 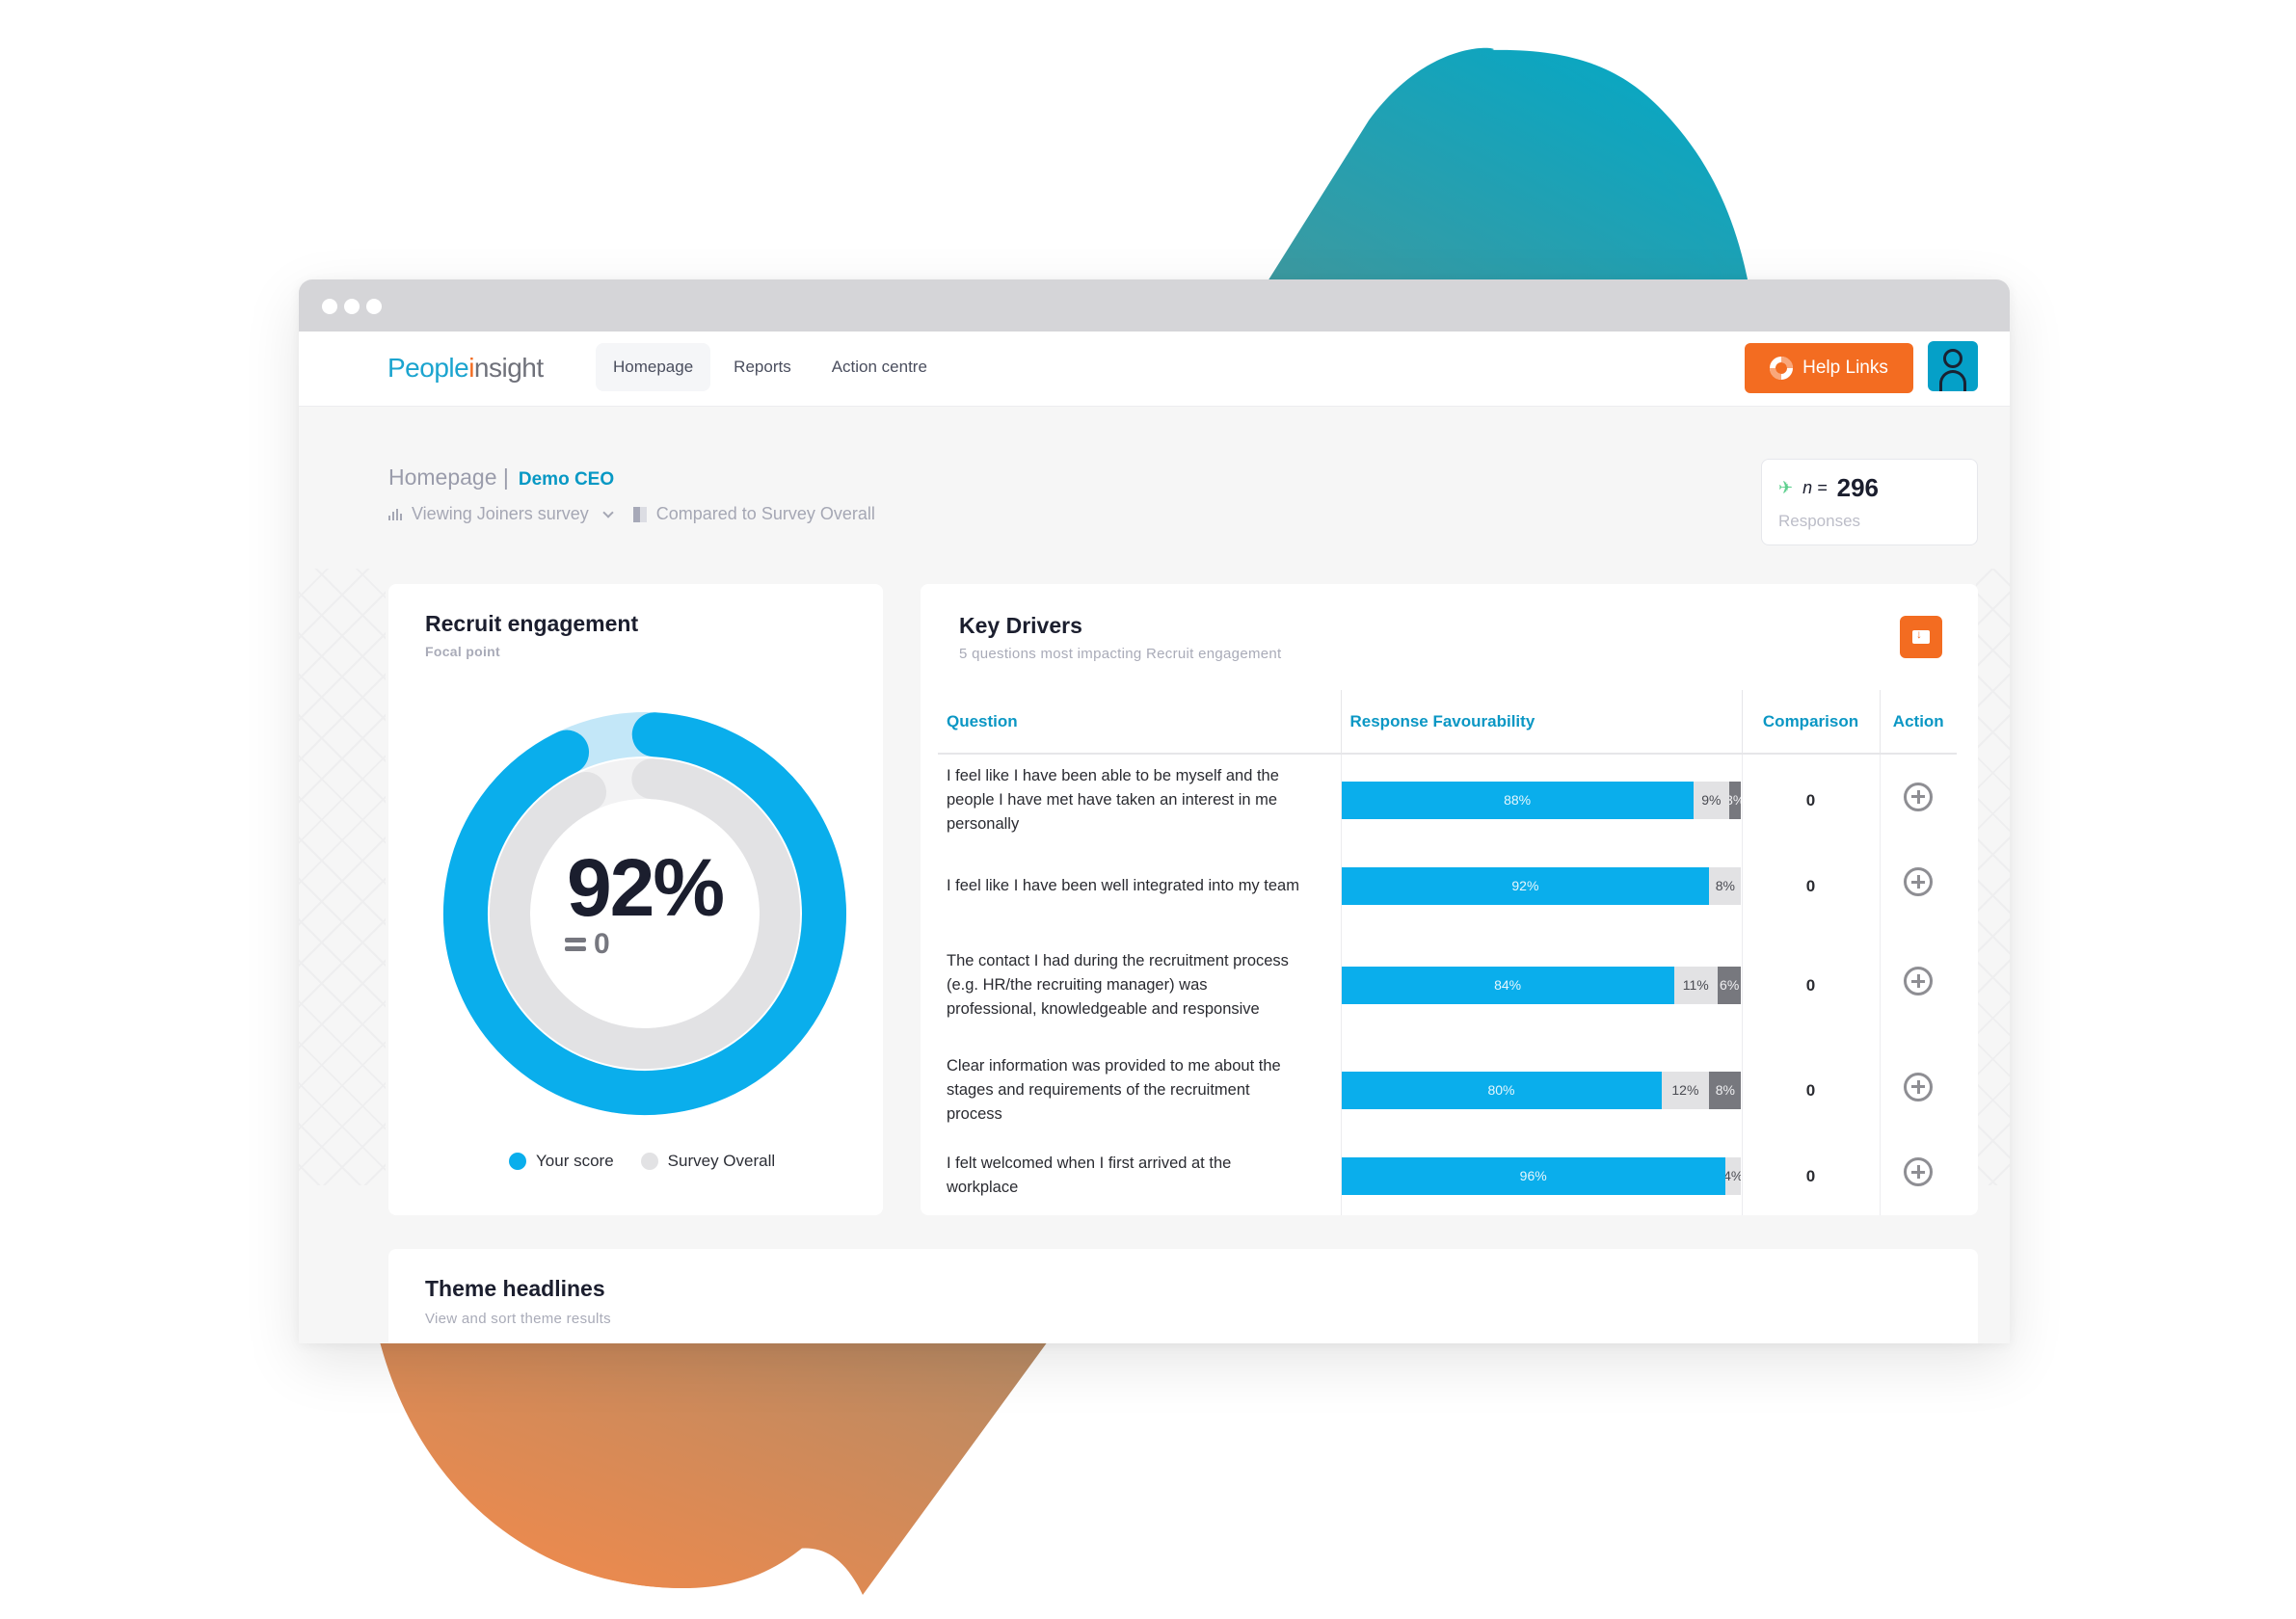 I want to click on segment-unfavourable: 6%, so click(x=1729, y=985).